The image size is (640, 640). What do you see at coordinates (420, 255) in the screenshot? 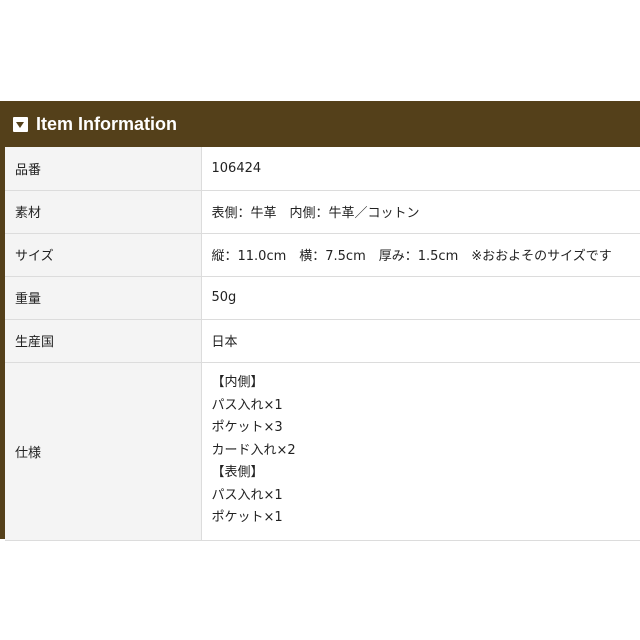
I see `row-value: 縦：11.0cm 横：7.5cm 厚み：1.5cm ※おおよそのサイズです` at bounding box center [420, 255].